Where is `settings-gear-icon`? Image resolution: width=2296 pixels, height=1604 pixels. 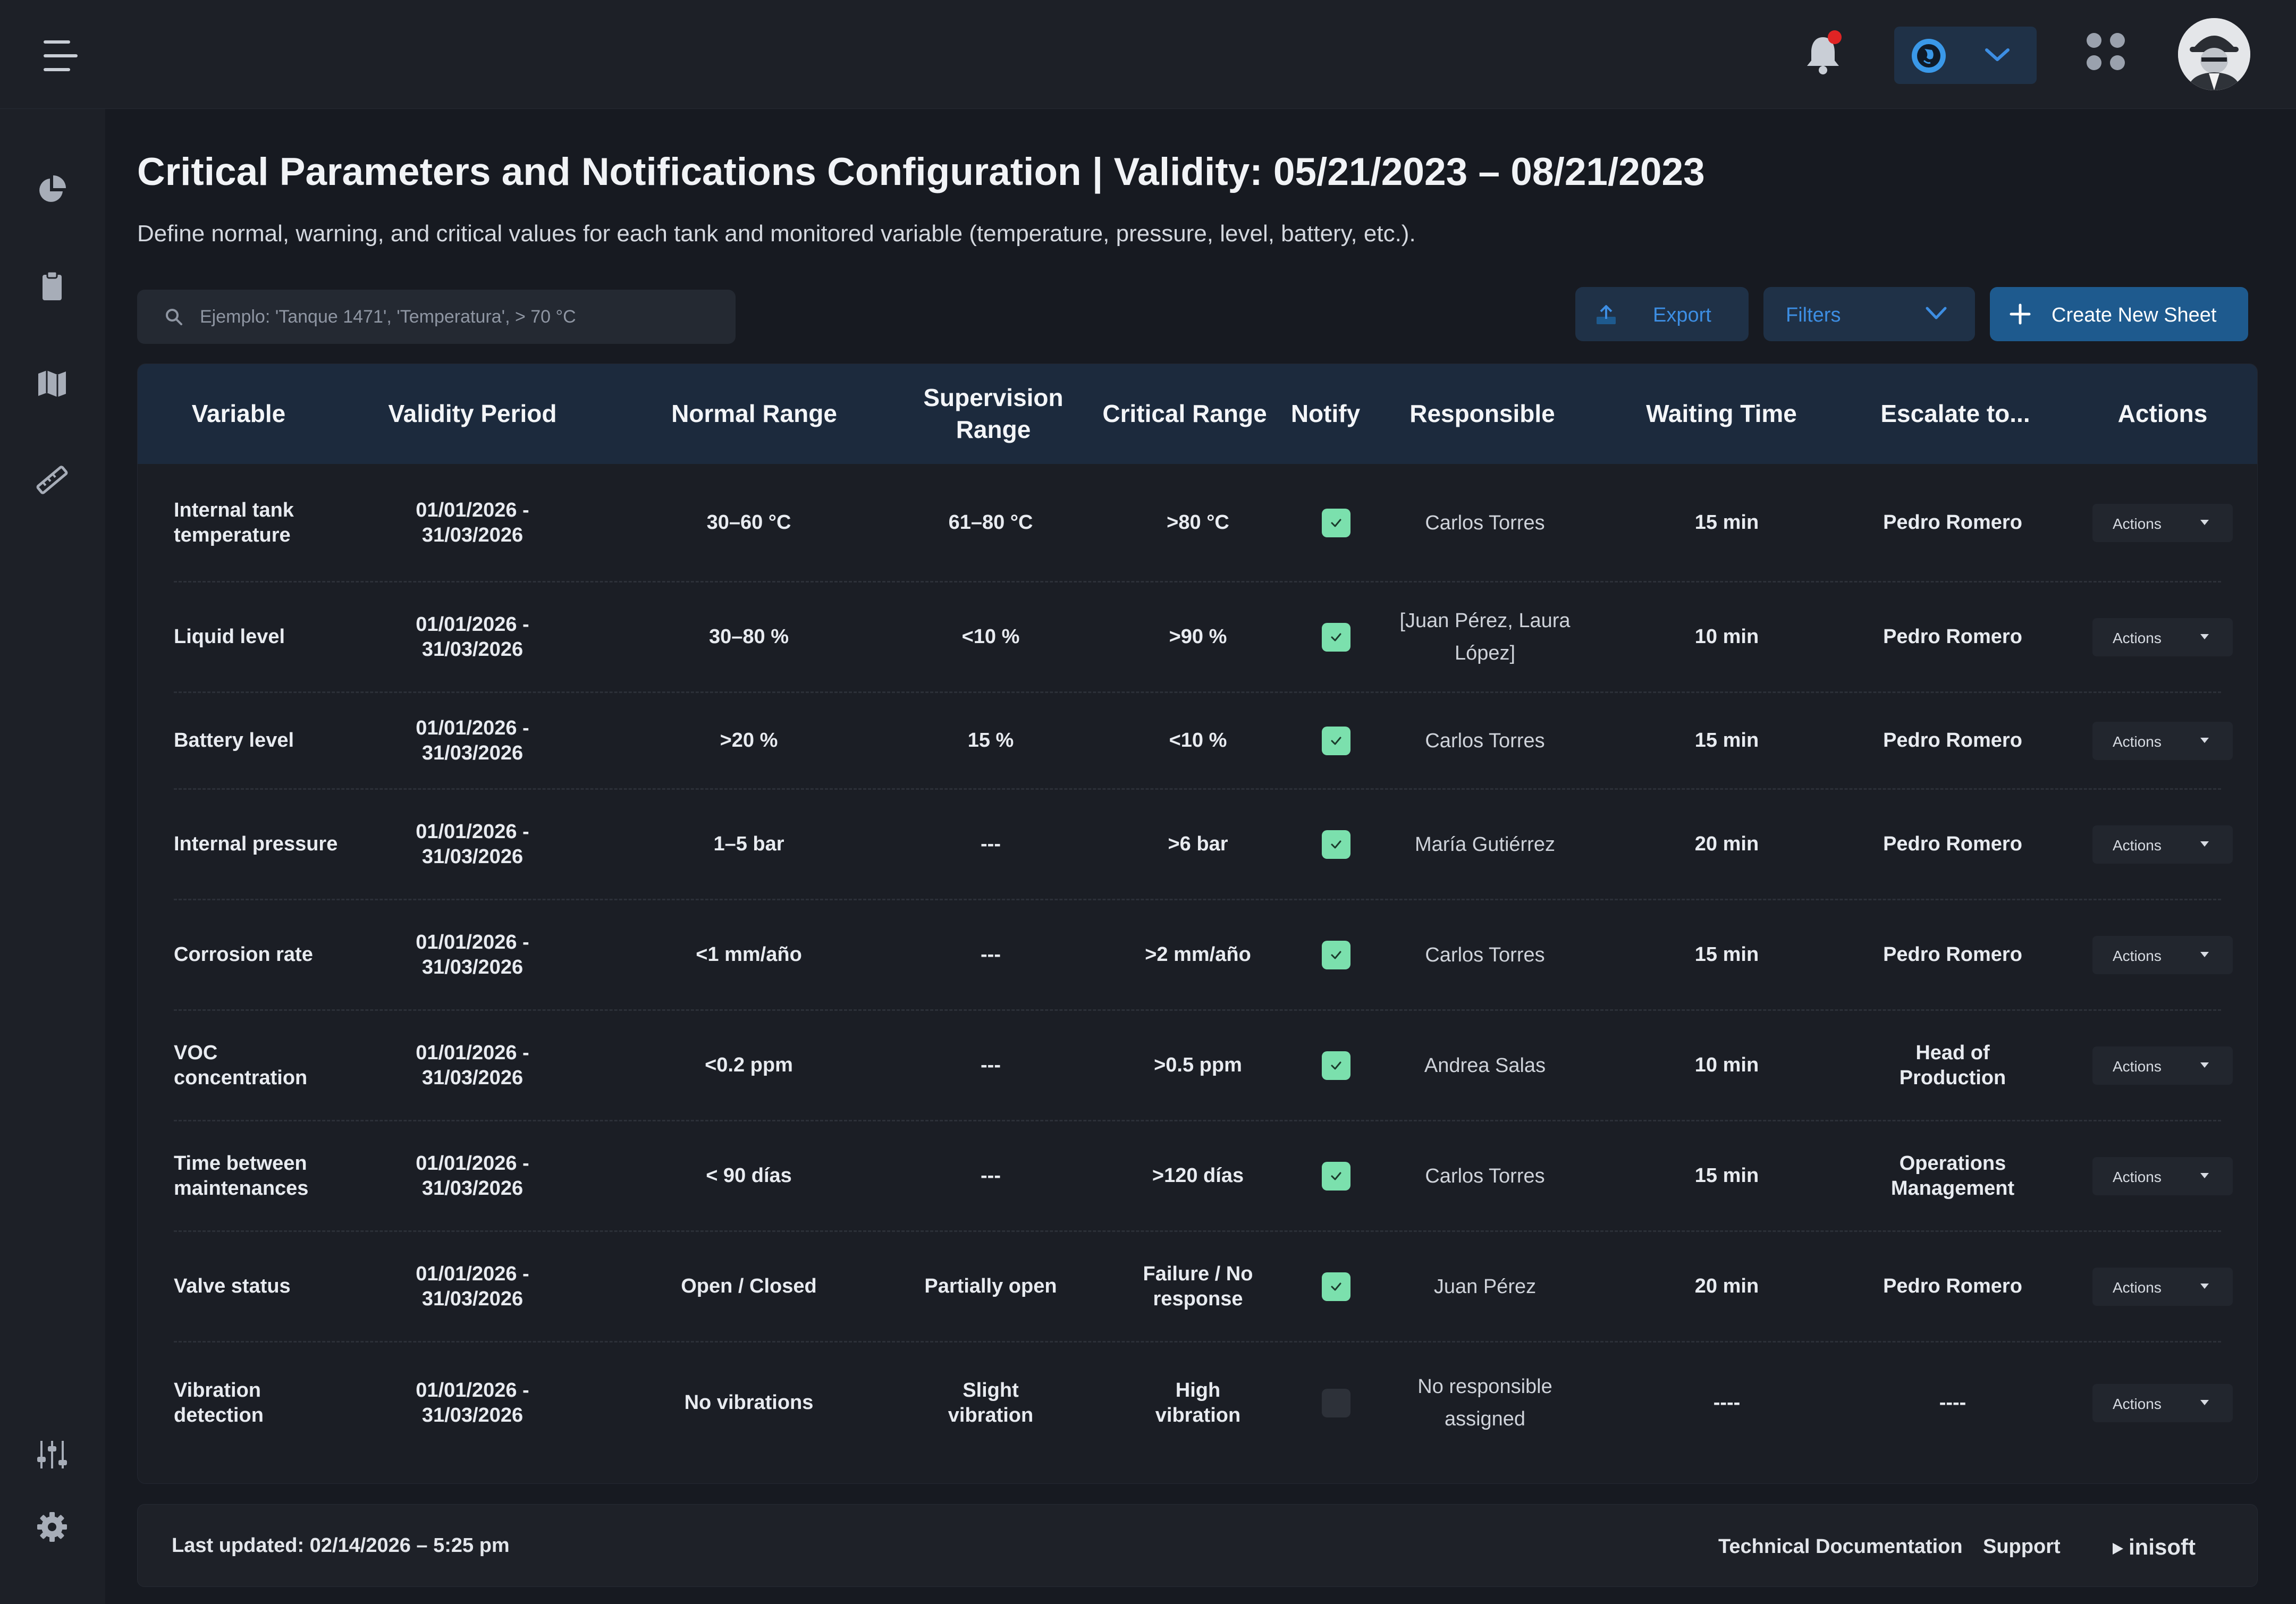 settings-gear-icon is located at coordinates (52, 1527).